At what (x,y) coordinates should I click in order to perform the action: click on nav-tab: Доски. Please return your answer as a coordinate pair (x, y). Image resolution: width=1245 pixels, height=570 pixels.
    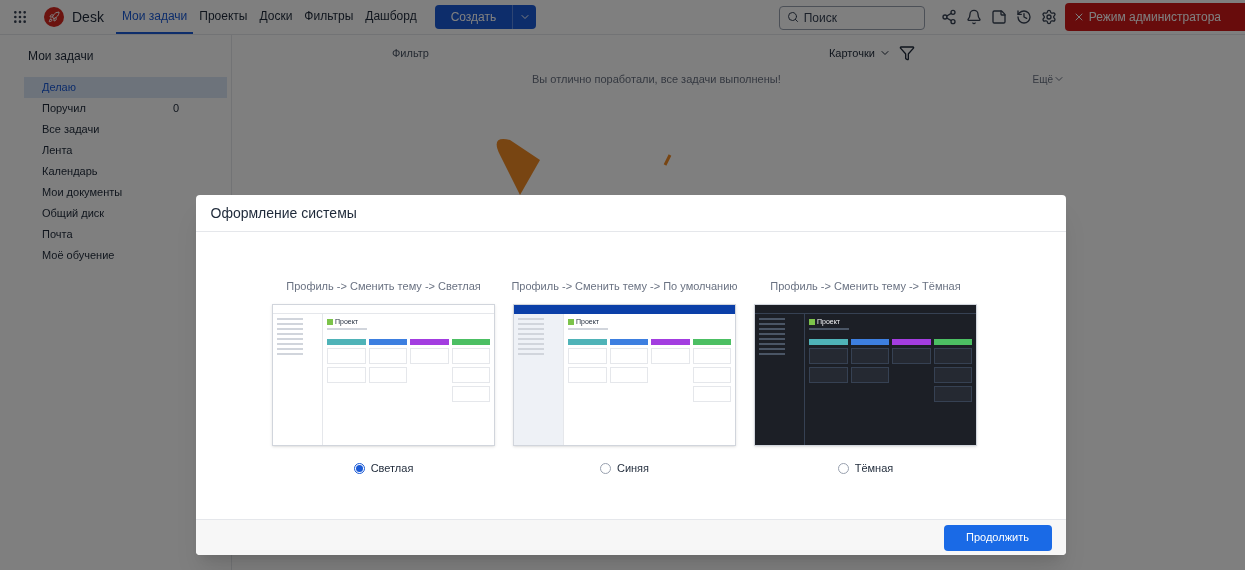
    Looking at the image, I should click on (276, 17).